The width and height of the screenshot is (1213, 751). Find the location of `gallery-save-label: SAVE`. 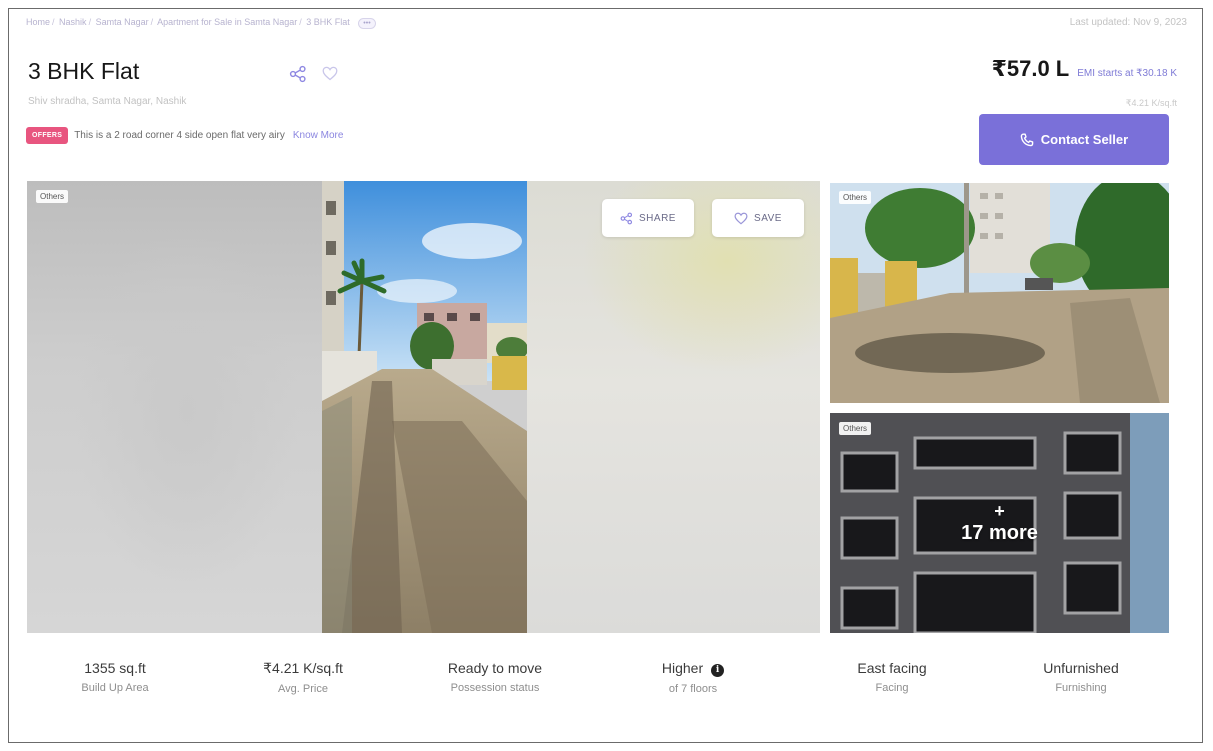

gallery-save-label: SAVE is located at coordinates (768, 218).